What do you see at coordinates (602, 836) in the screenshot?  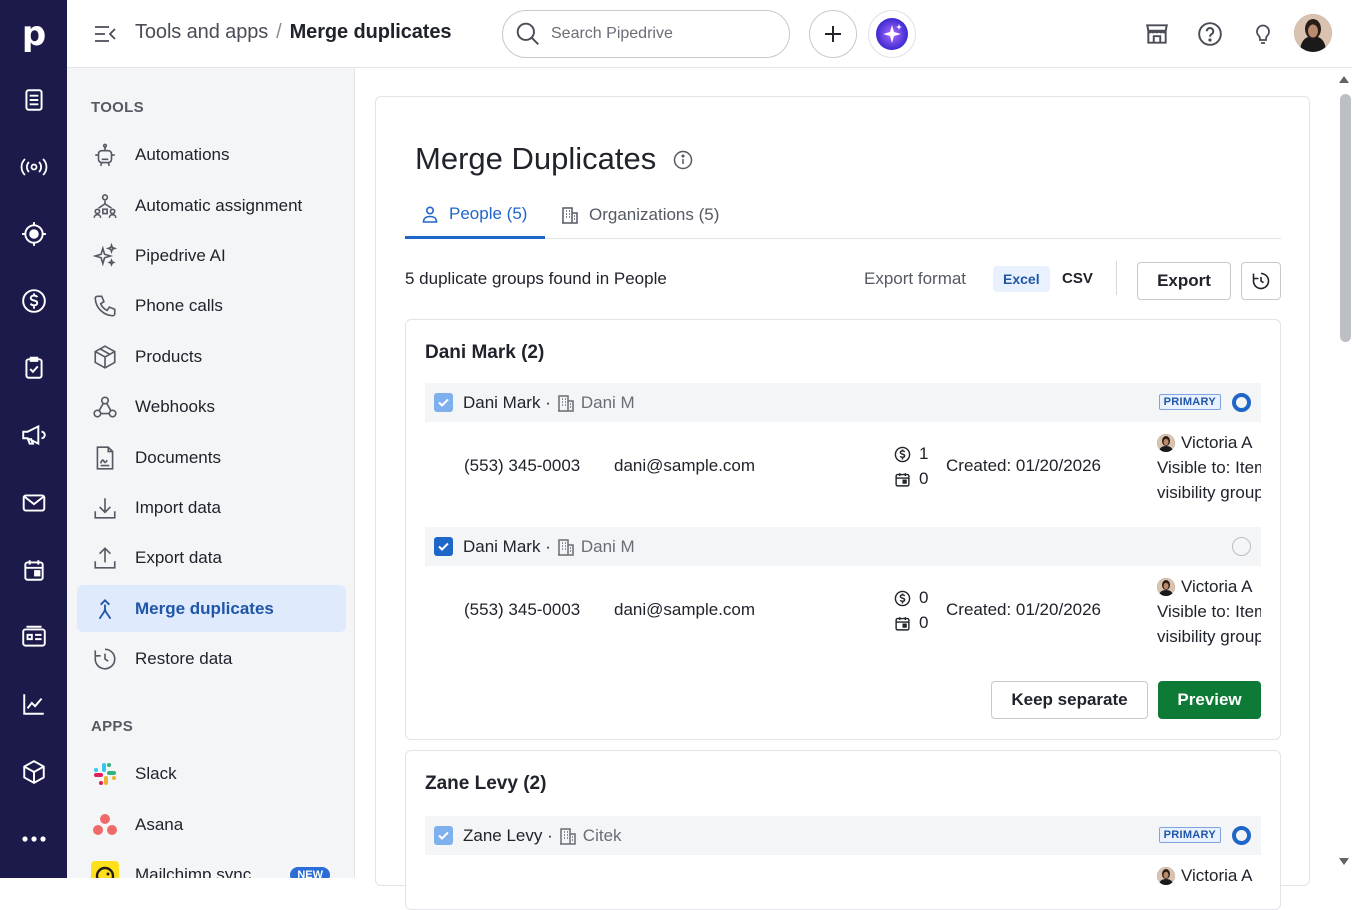 I see `record-org-name: Citek` at bounding box center [602, 836].